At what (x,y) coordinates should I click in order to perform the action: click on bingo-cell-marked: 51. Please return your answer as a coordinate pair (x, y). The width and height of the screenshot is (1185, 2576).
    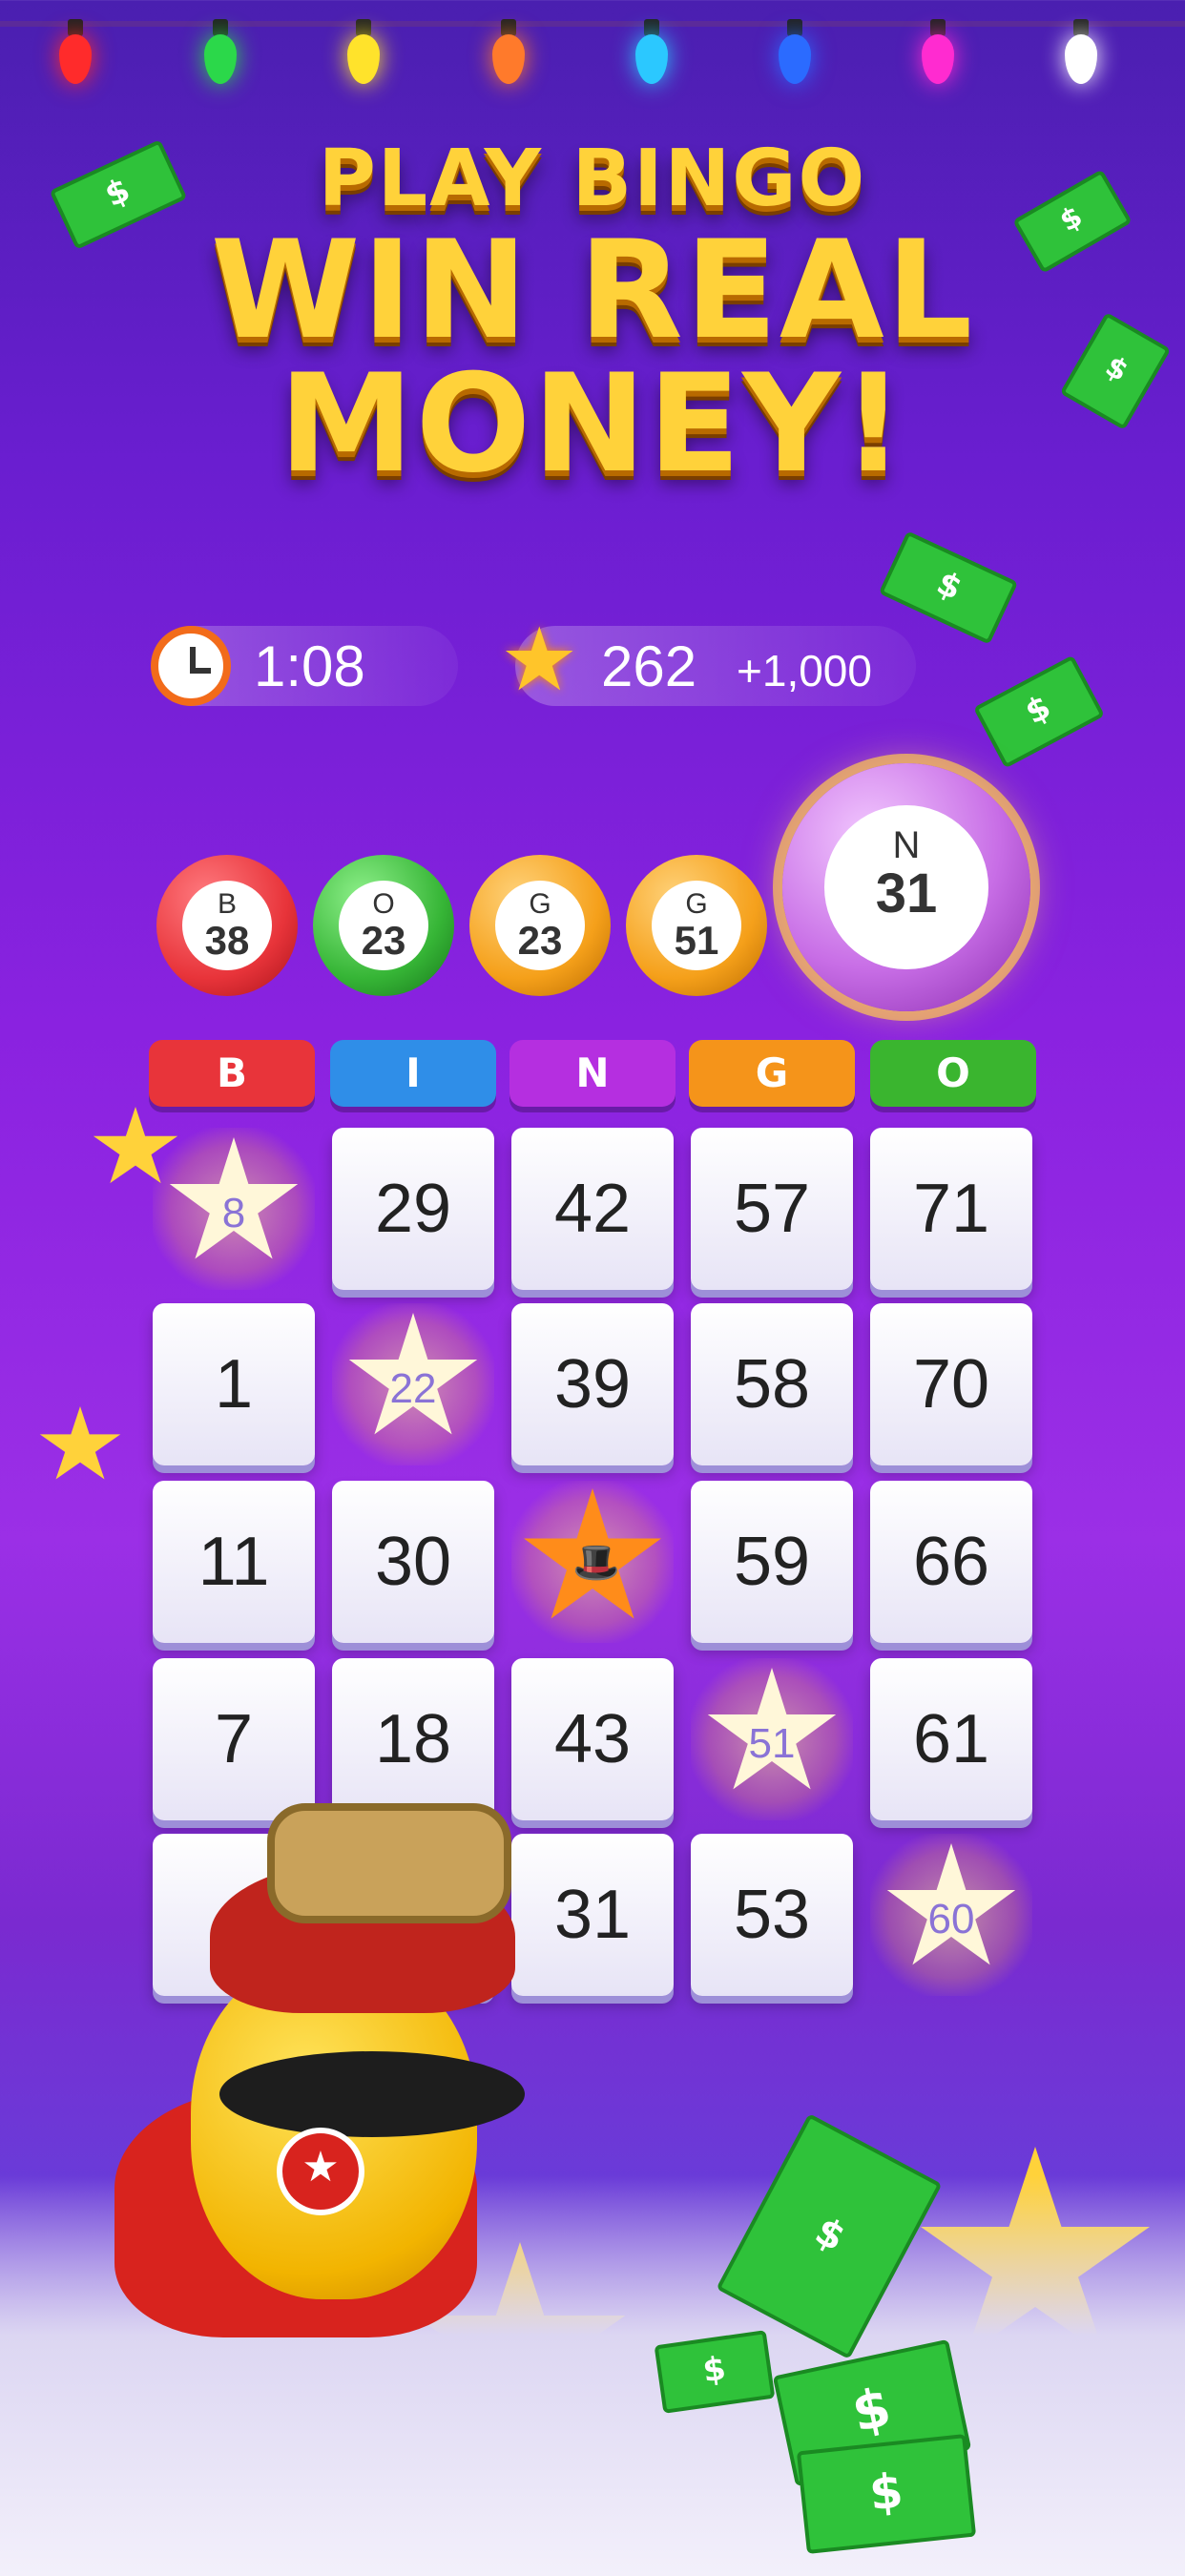
    Looking at the image, I should click on (772, 1739).